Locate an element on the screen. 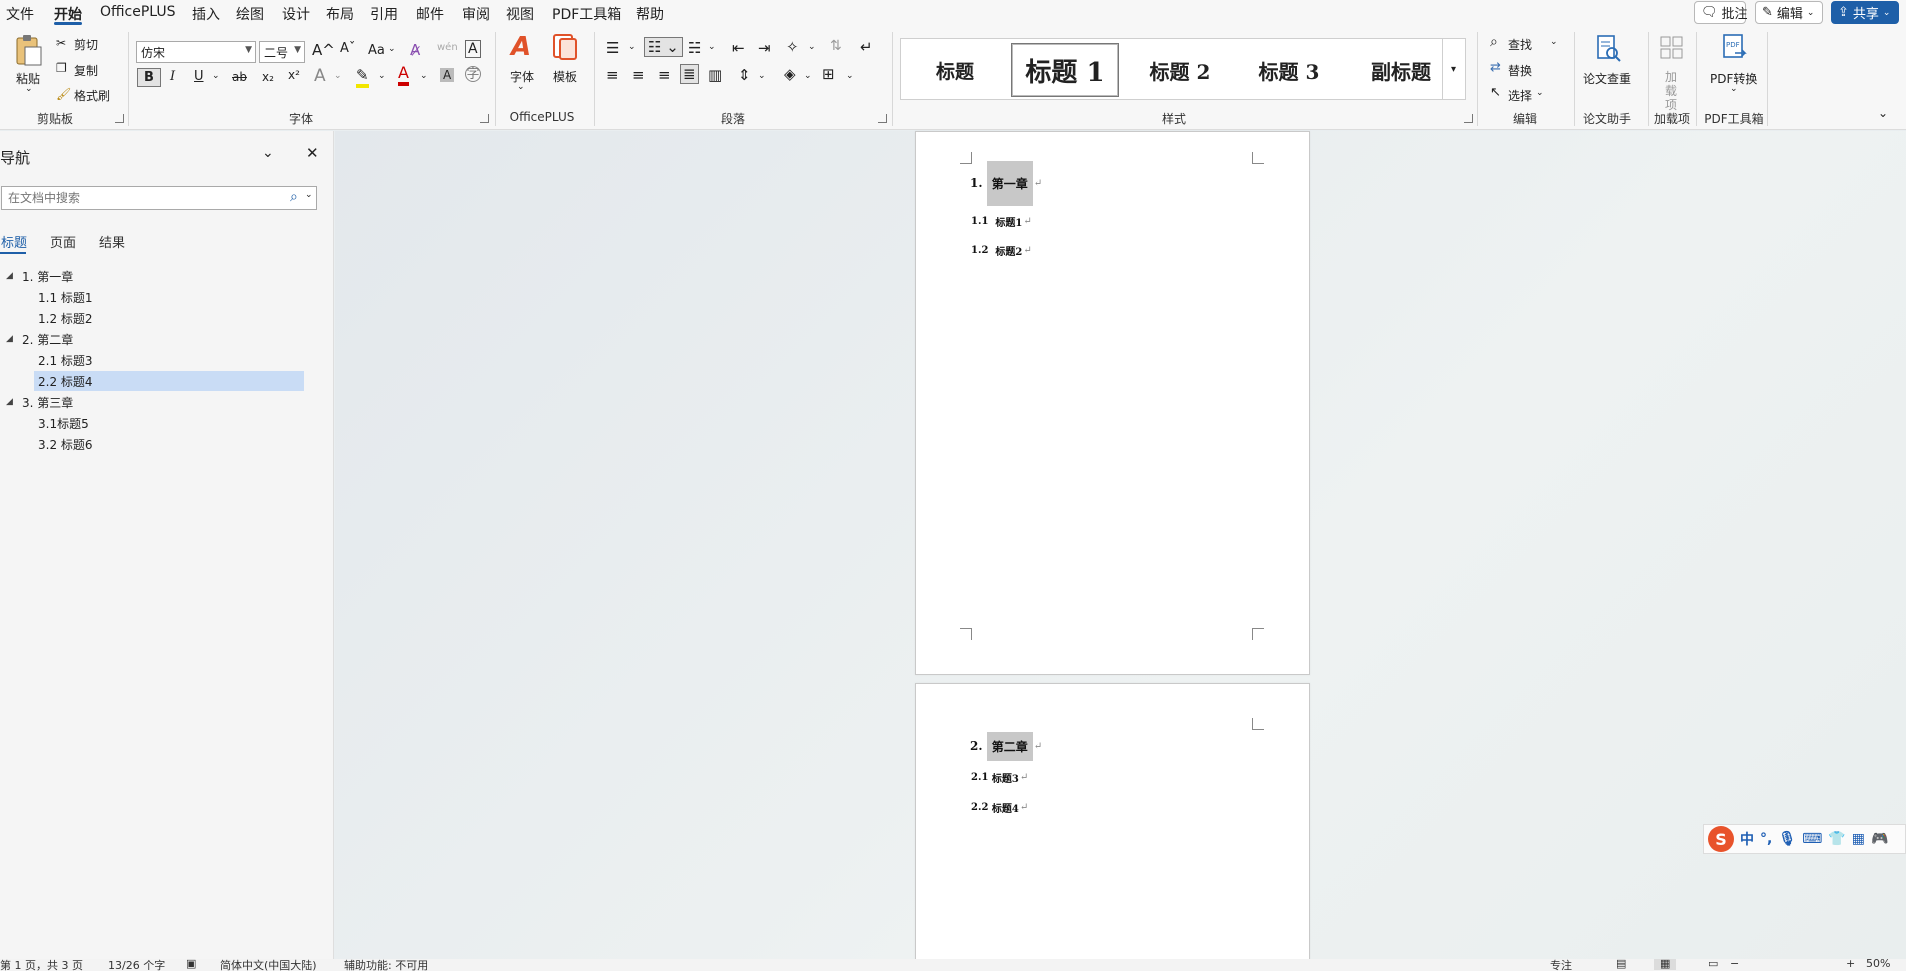 This screenshot has height=971, width=1906. doc-heading-2: 2.1 标题3 ↵ is located at coordinates (999, 777).